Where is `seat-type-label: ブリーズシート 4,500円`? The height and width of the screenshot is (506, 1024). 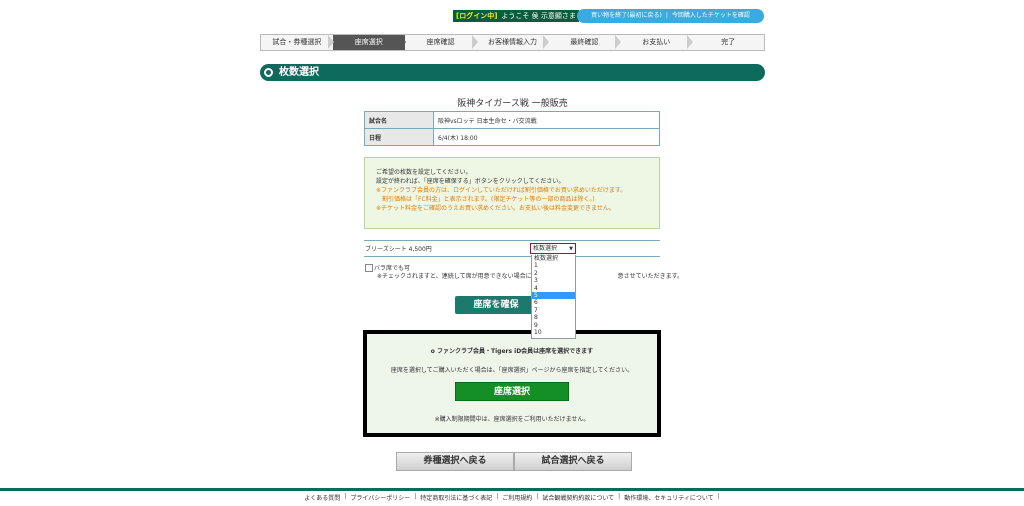
seat-type-label: ブリーズシート 4,500円 is located at coordinates (398, 249).